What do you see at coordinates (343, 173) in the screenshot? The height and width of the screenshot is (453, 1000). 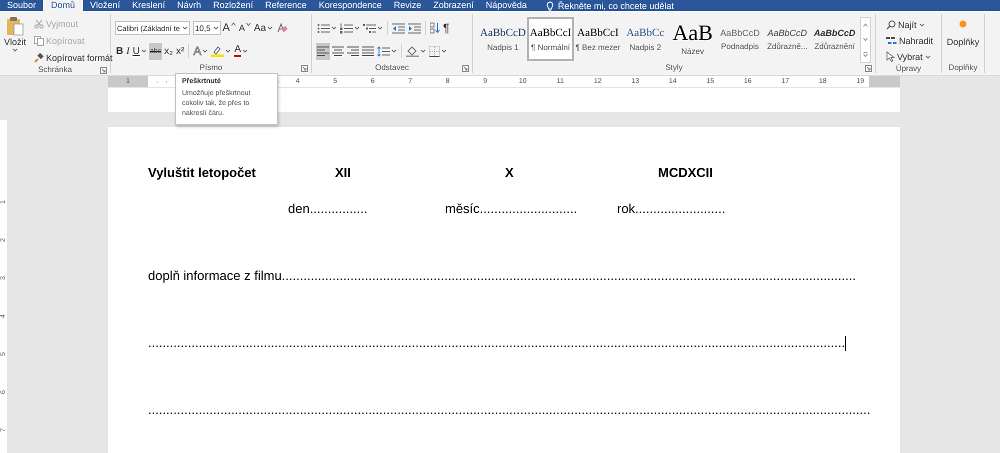 I see `document-text: XII` at bounding box center [343, 173].